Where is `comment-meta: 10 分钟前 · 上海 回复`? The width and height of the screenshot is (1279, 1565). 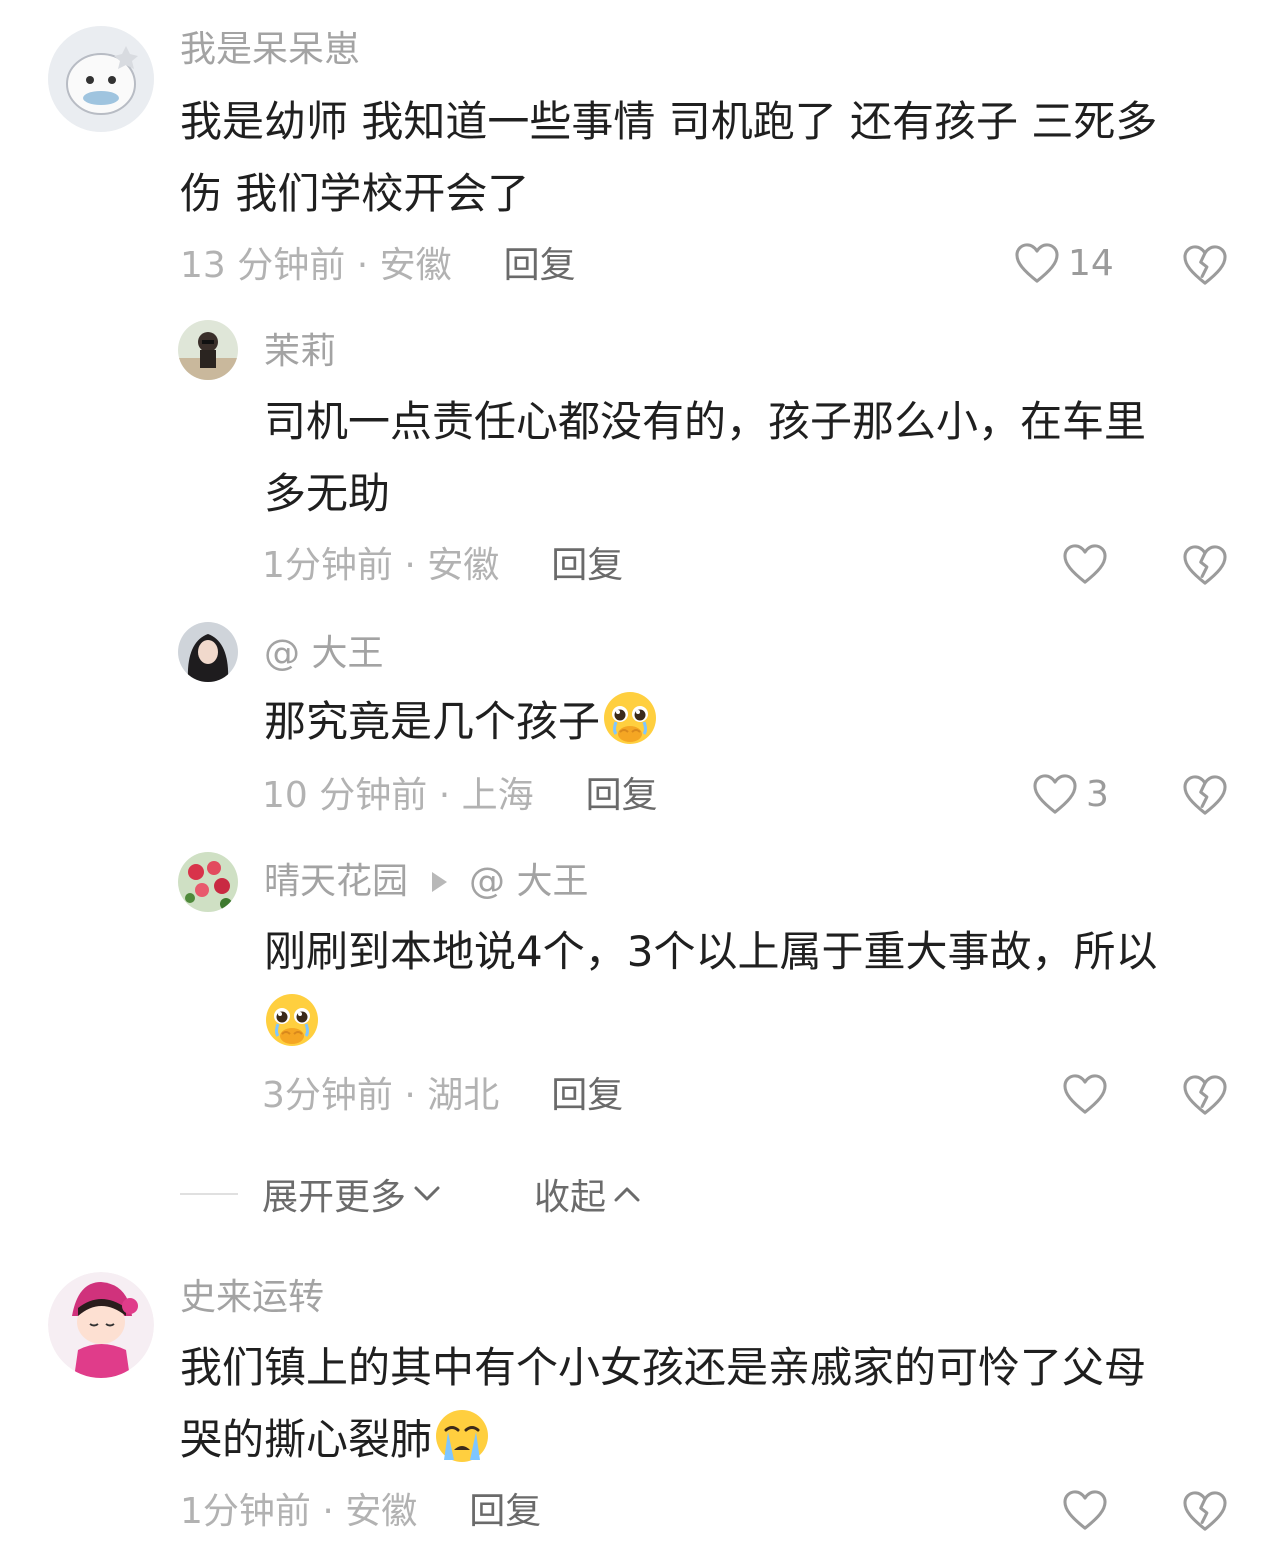
comment-meta: 10 分钟前 · 上海 回复 is located at coordinates (460, 796).